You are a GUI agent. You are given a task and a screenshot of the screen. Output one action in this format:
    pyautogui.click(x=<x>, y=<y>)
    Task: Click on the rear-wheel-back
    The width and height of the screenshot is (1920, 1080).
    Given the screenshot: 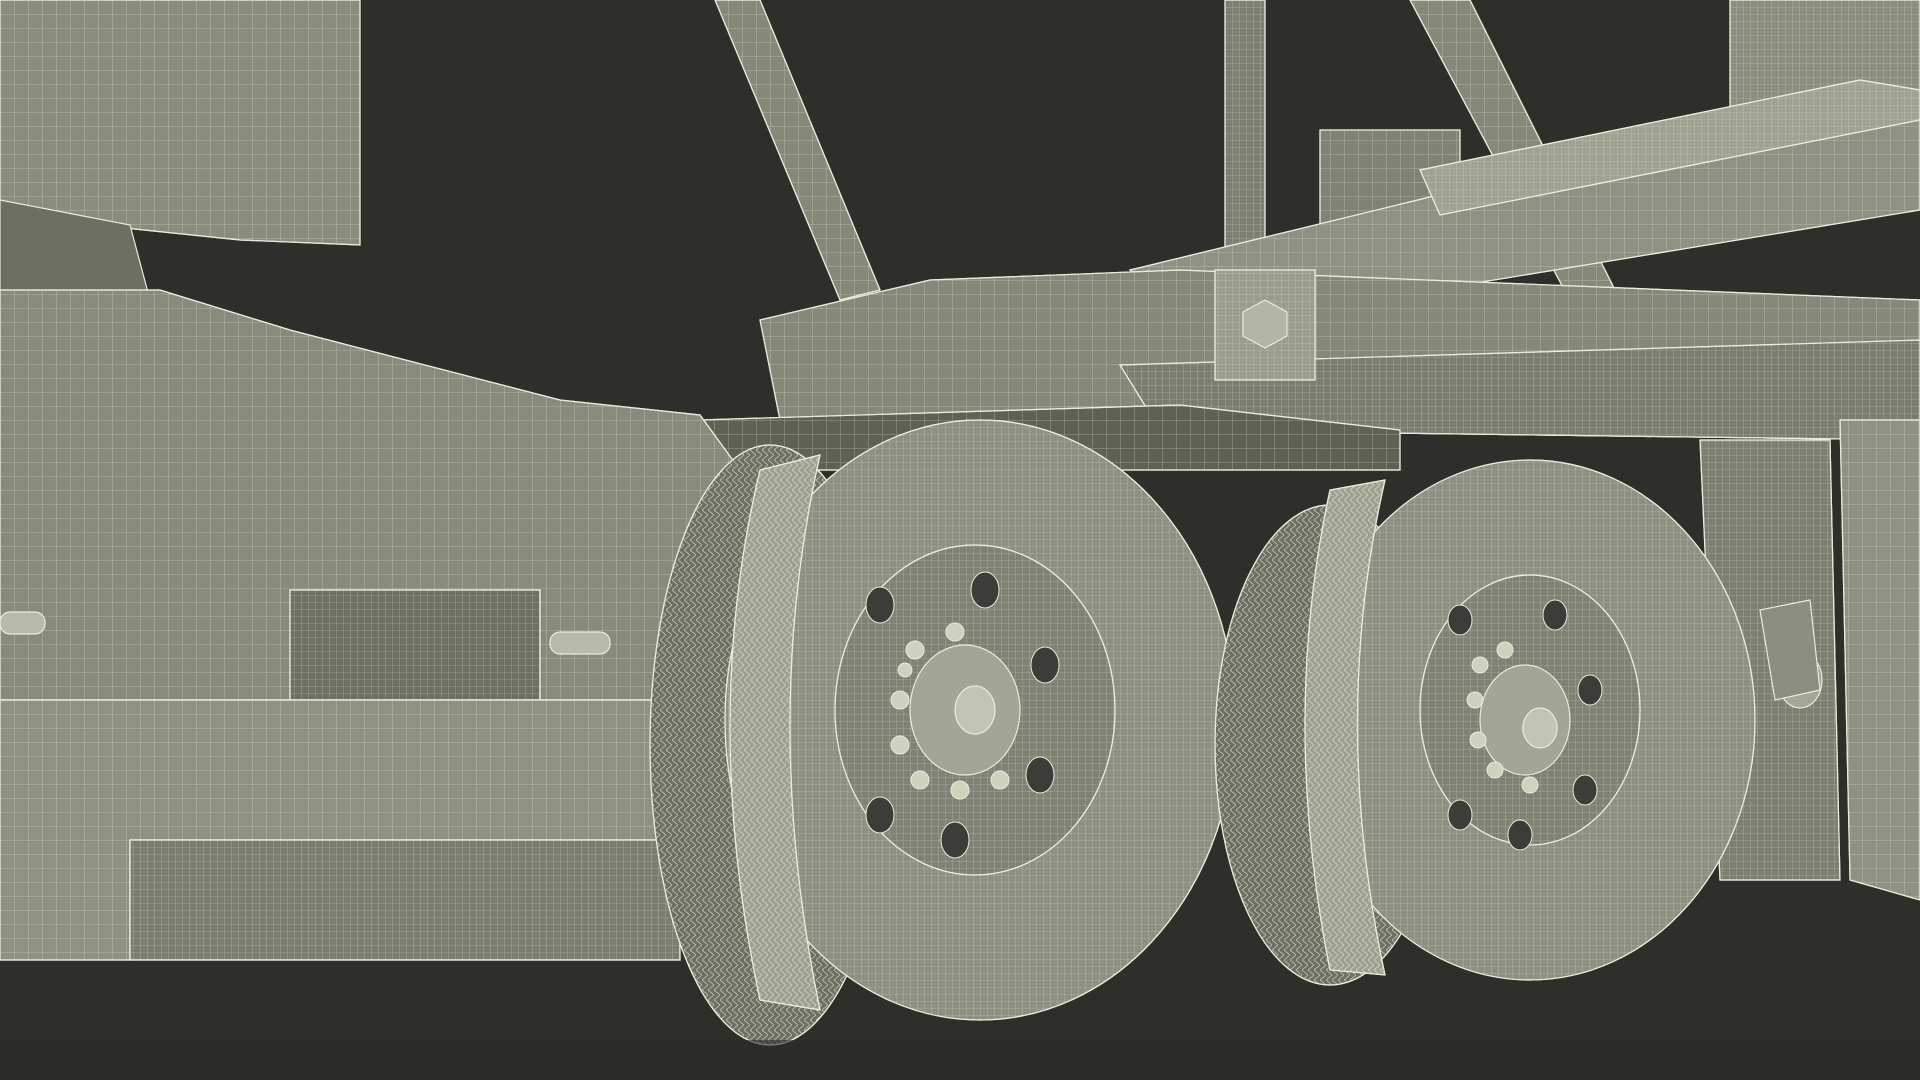 What is the action you would take?
    pyautogui.click(x=1485, y=722)
    